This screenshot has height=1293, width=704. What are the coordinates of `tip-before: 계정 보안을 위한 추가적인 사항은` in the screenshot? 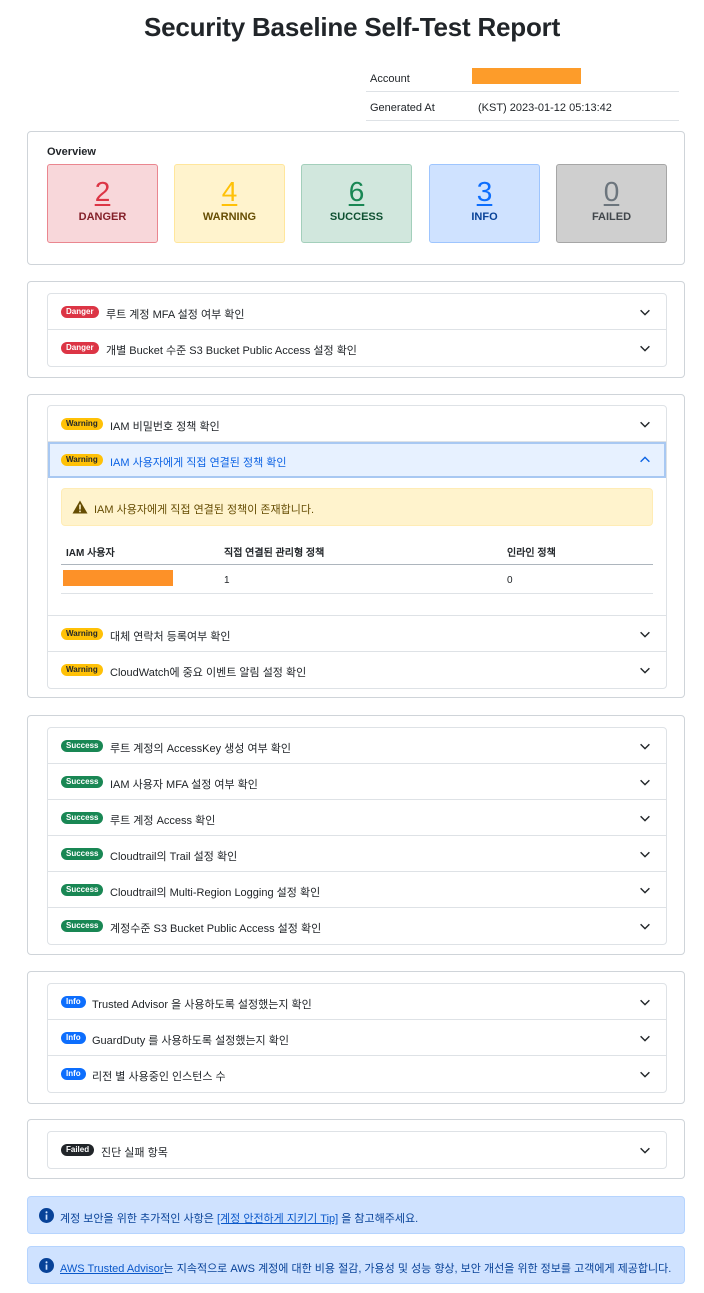 It's located at (138, 1219).